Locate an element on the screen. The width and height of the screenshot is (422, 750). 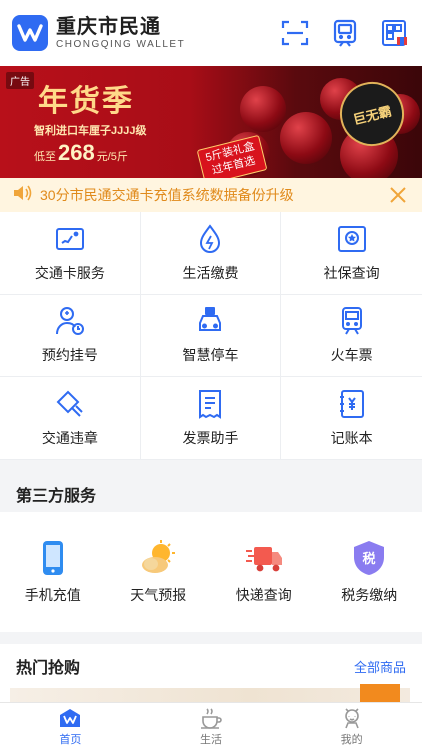
service-label: 交通违章 is located at coordinates (69, 438).